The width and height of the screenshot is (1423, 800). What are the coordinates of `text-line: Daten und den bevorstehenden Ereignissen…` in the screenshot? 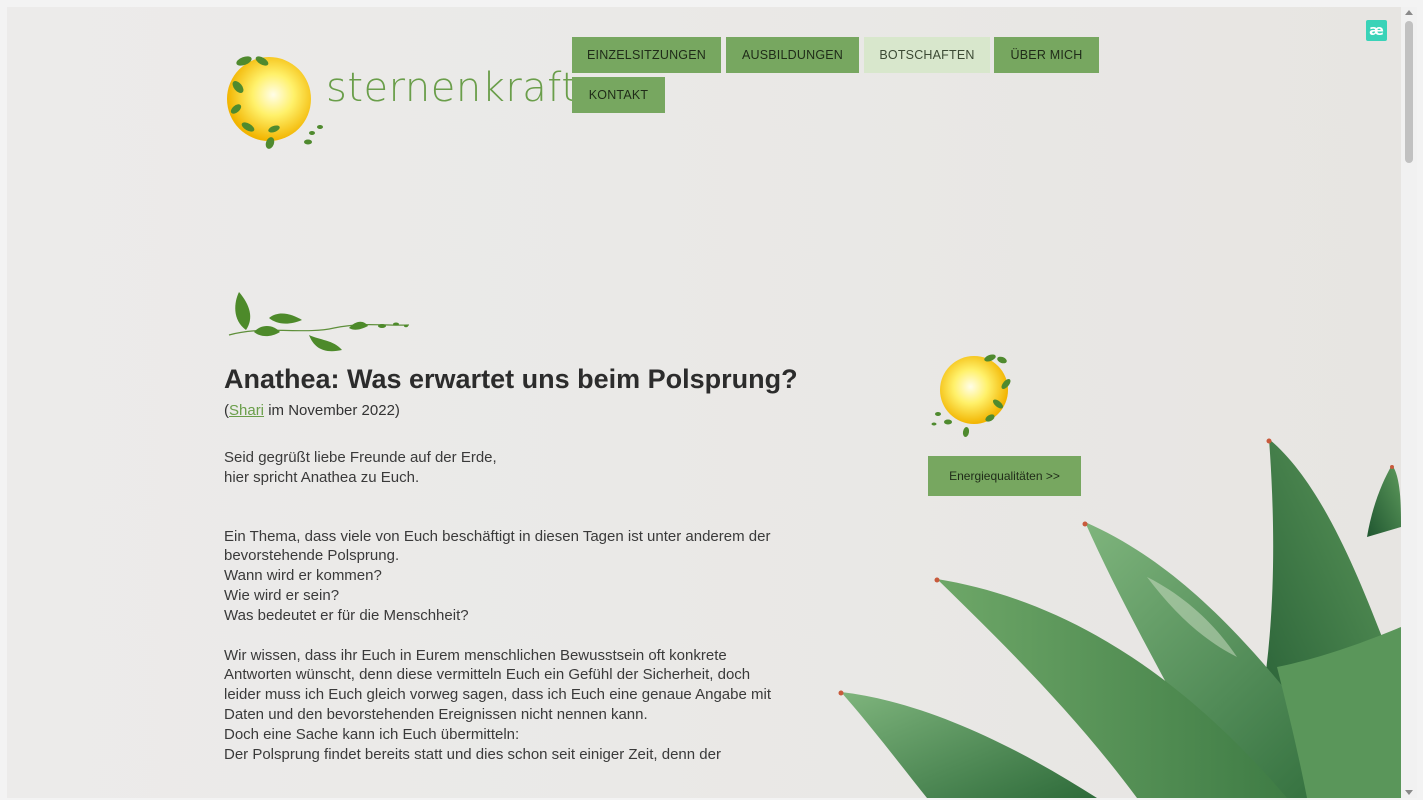 It's located at (436, 714).